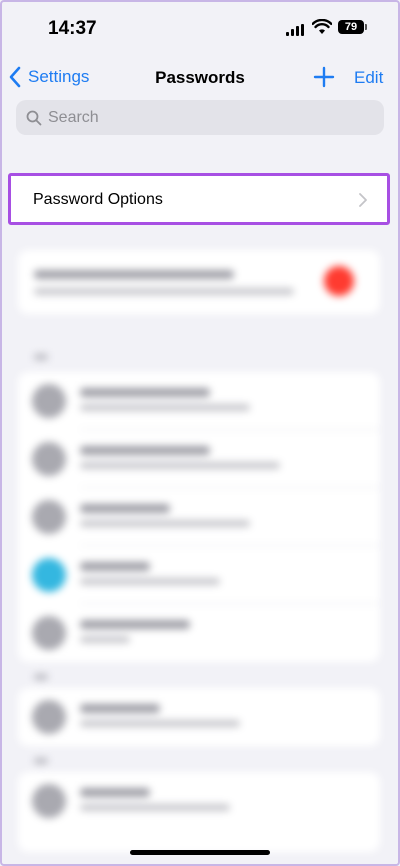  I want to click on nav-bar: Settings Passwords Edit, so click(200, 78).